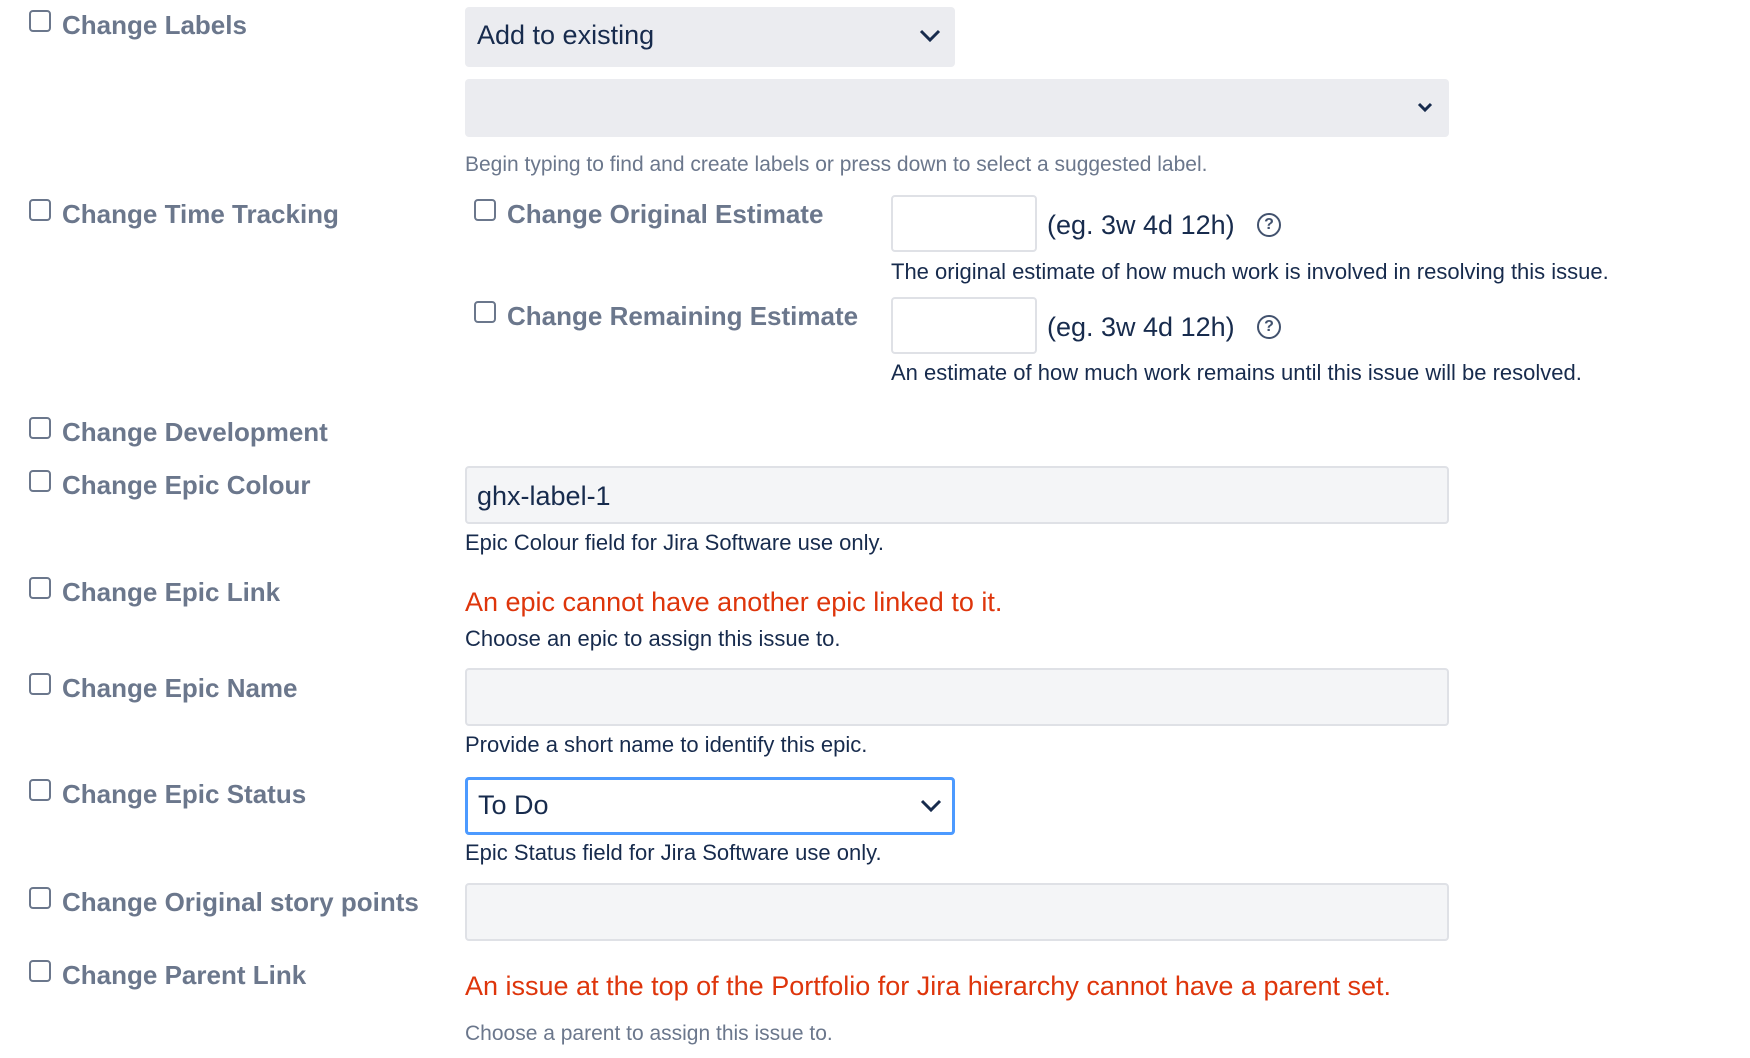 This screenshot has width=1750, height=1058. I want to click on epic-colour-label: Change Epic Colour, so click(186, 485).